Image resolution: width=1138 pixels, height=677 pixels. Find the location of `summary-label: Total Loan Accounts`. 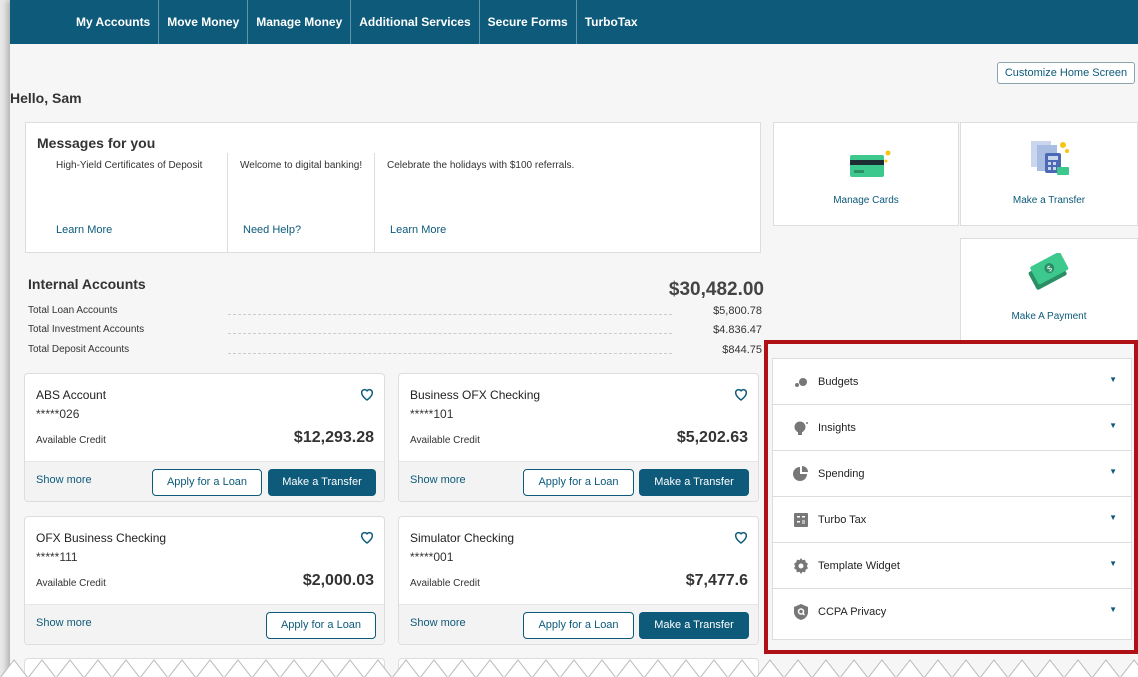

summary-label: Total Loan Accounts is located at coordinates (73, 310).